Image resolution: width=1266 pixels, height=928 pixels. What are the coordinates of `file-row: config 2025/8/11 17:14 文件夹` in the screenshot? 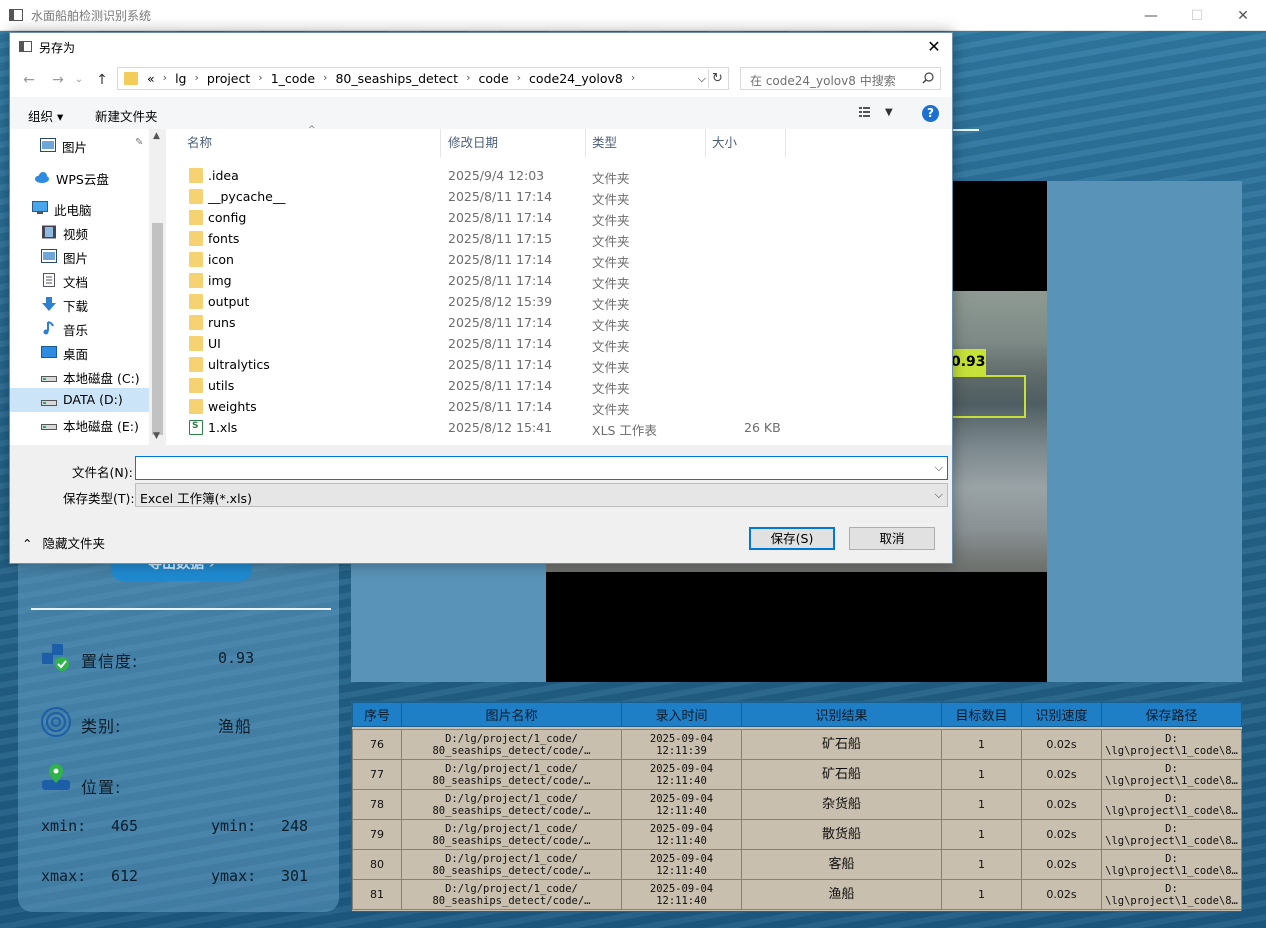 It's located at (559, 217).